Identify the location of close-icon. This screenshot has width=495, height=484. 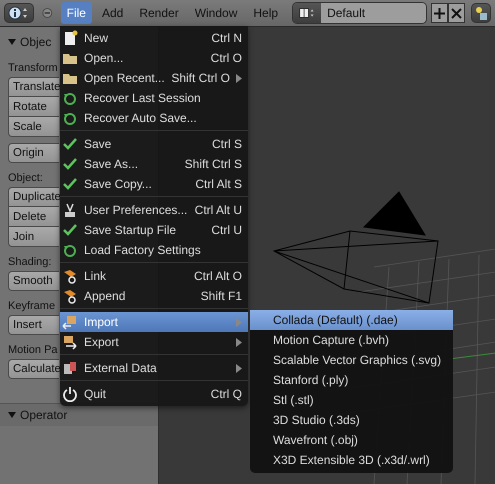
(456, 13).